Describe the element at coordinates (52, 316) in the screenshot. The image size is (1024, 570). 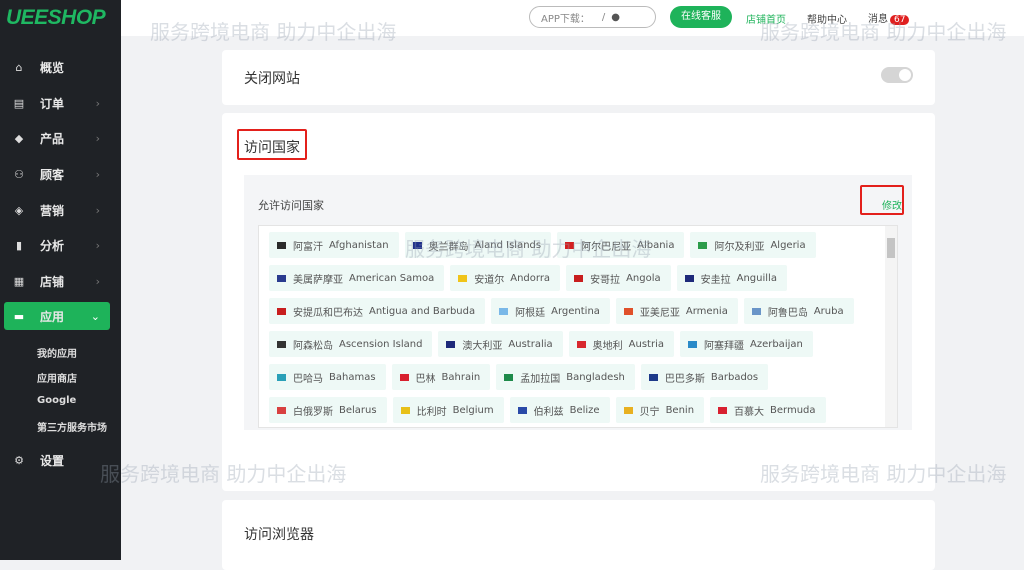
I see `sidebar-item-label: 应用` at that location.